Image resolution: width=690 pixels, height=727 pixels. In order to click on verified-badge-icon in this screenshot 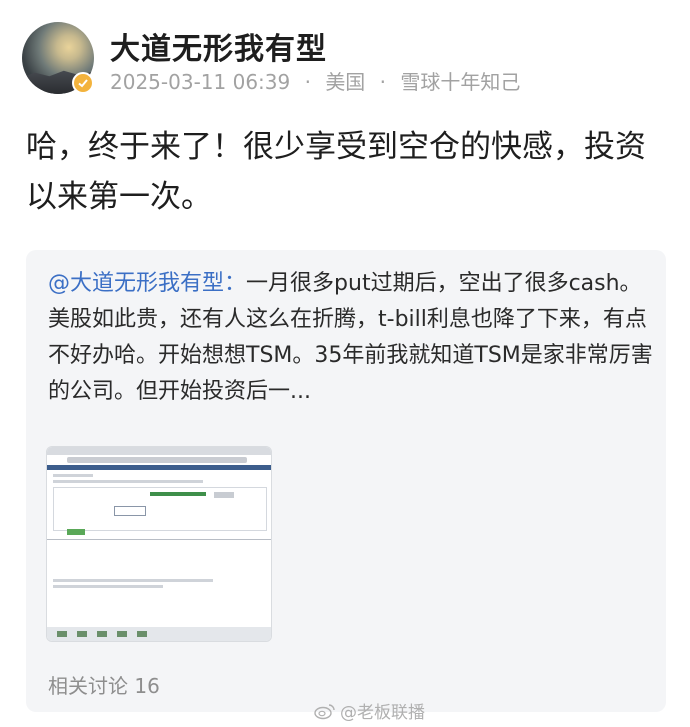, I will do `click(83, 83)`.